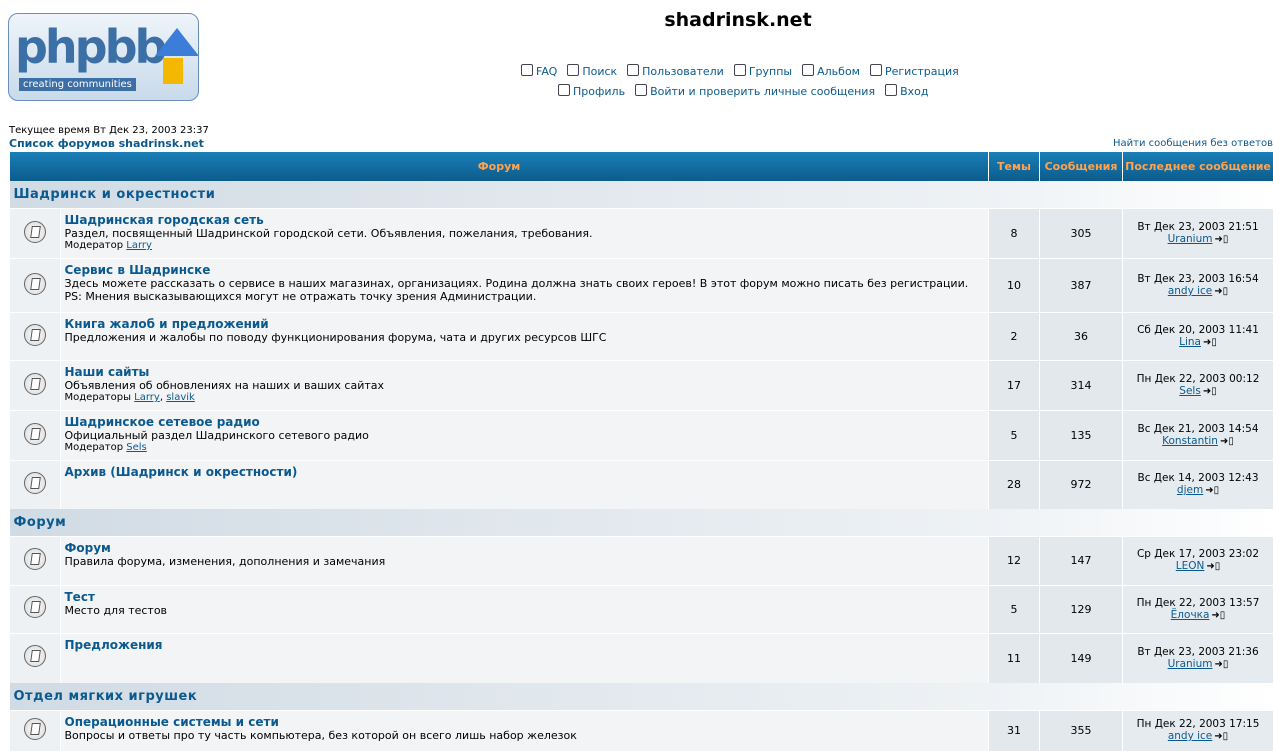  Describe the element at coordinates (599, 71) in the screenshot. I see `nav-link-label: Поиск` at that location.